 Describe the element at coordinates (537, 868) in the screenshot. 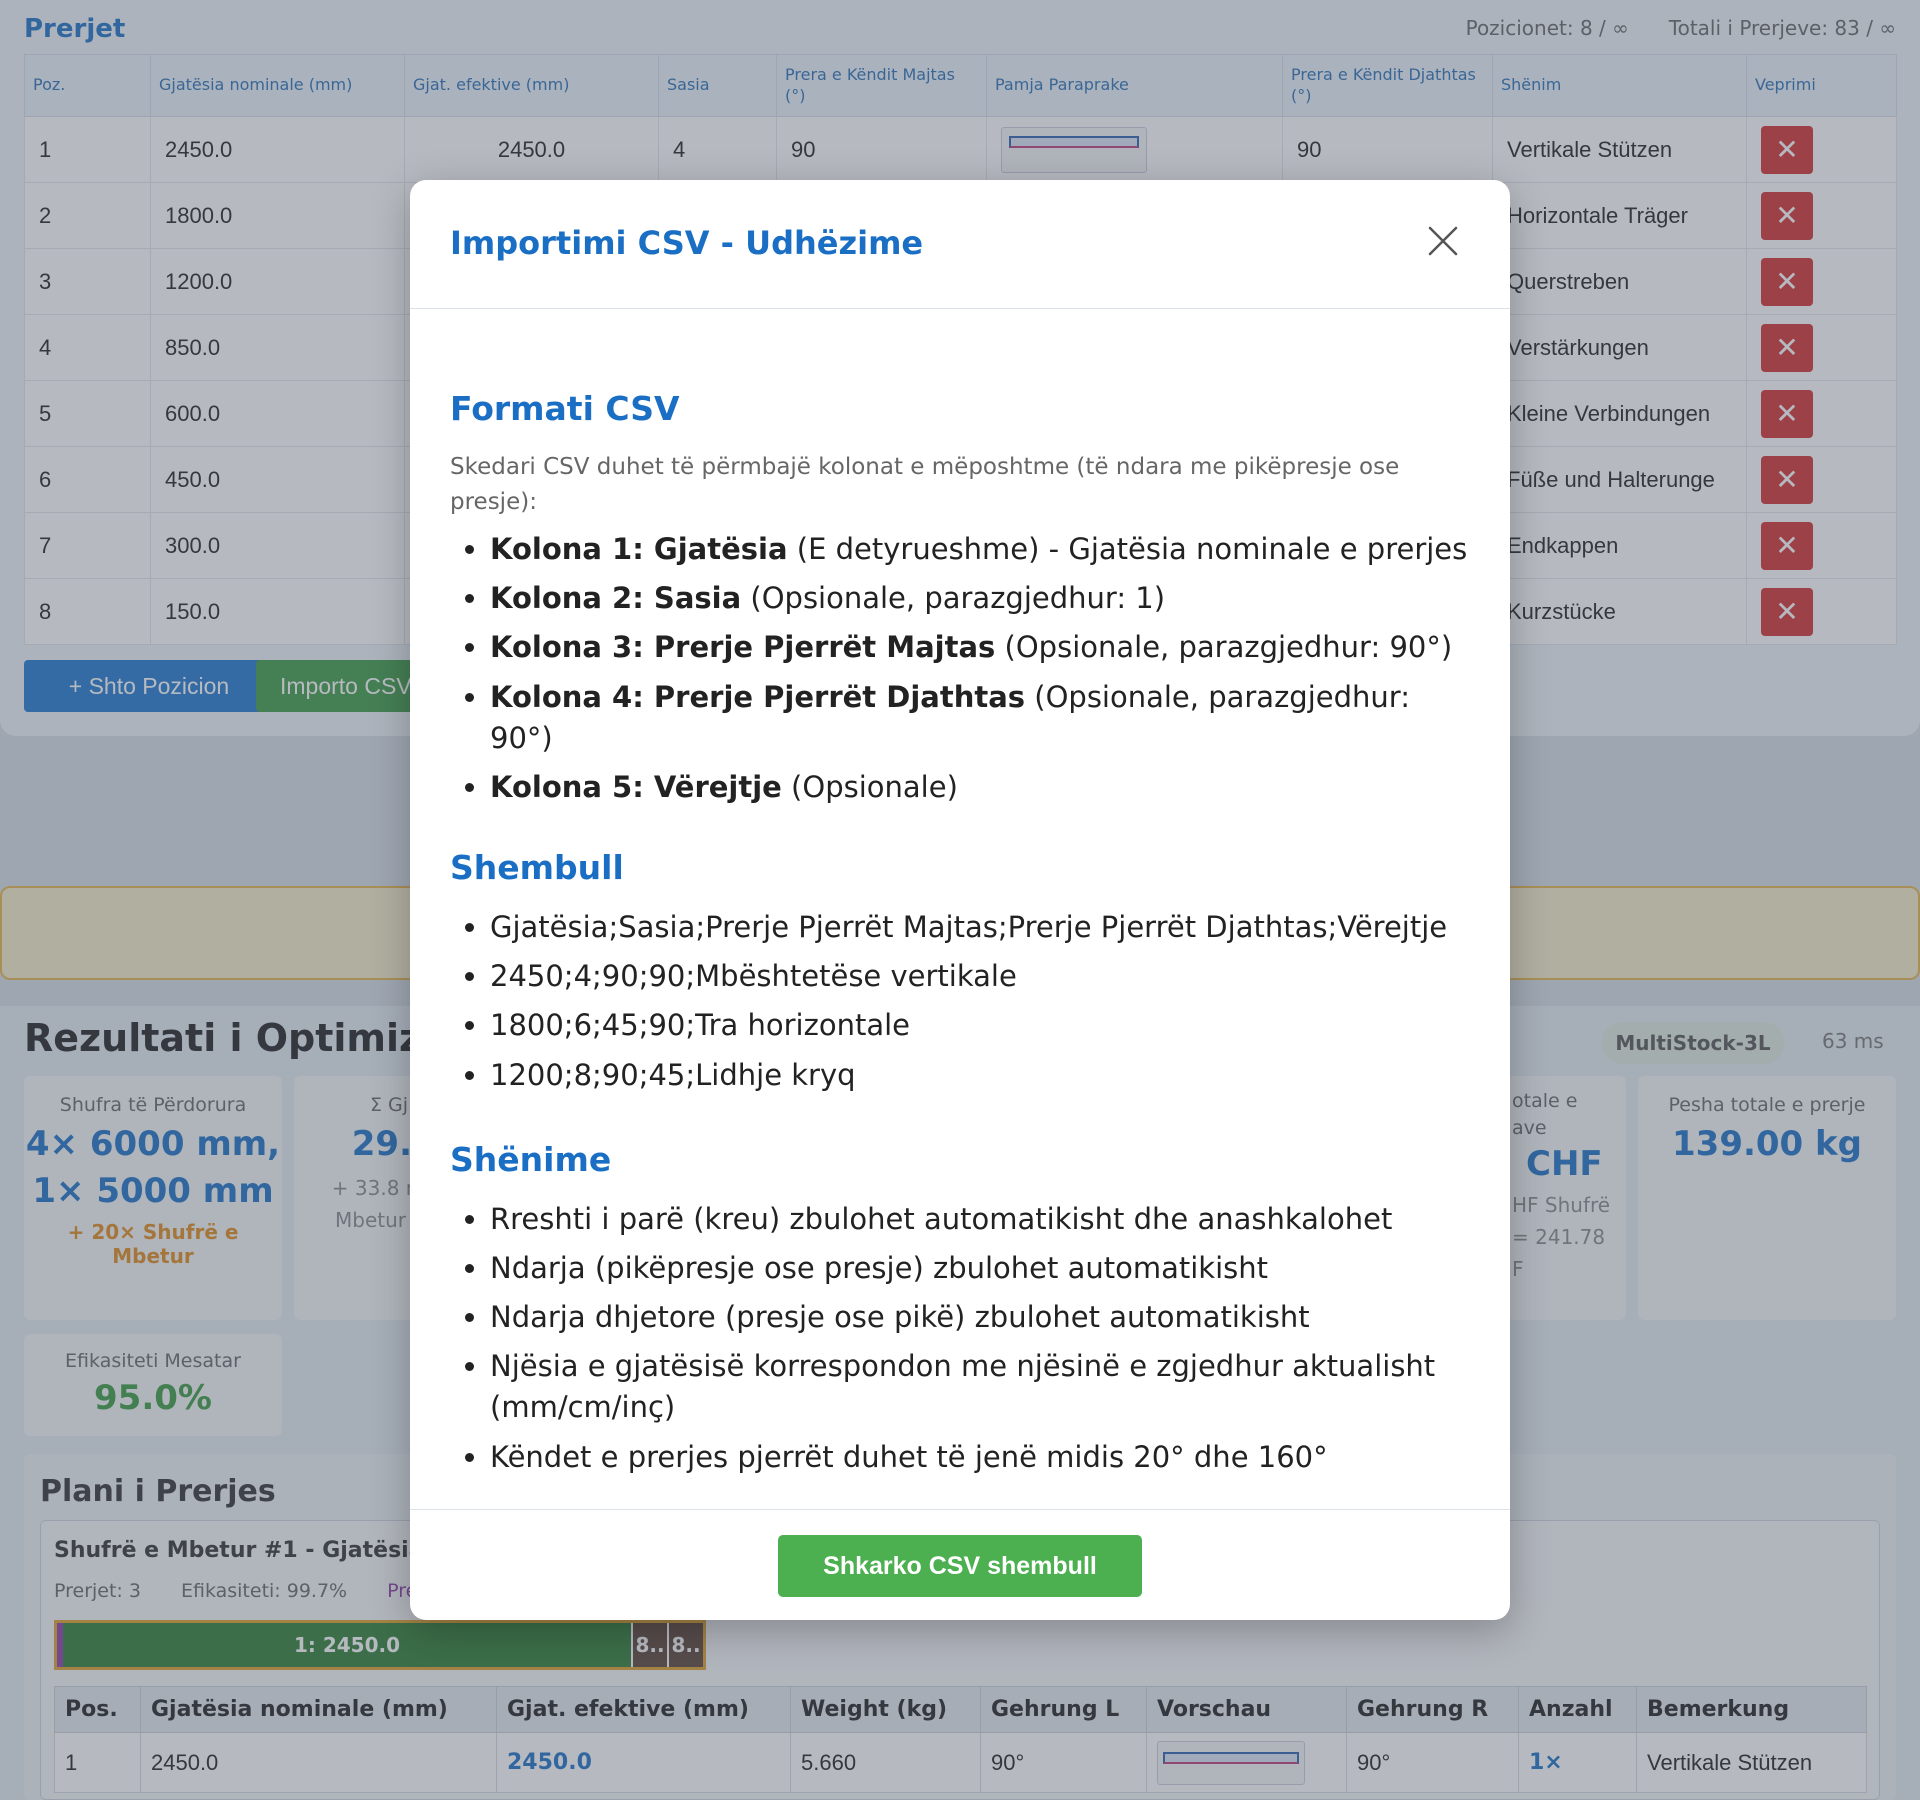

I see `example-heading: Shembull` at that location.